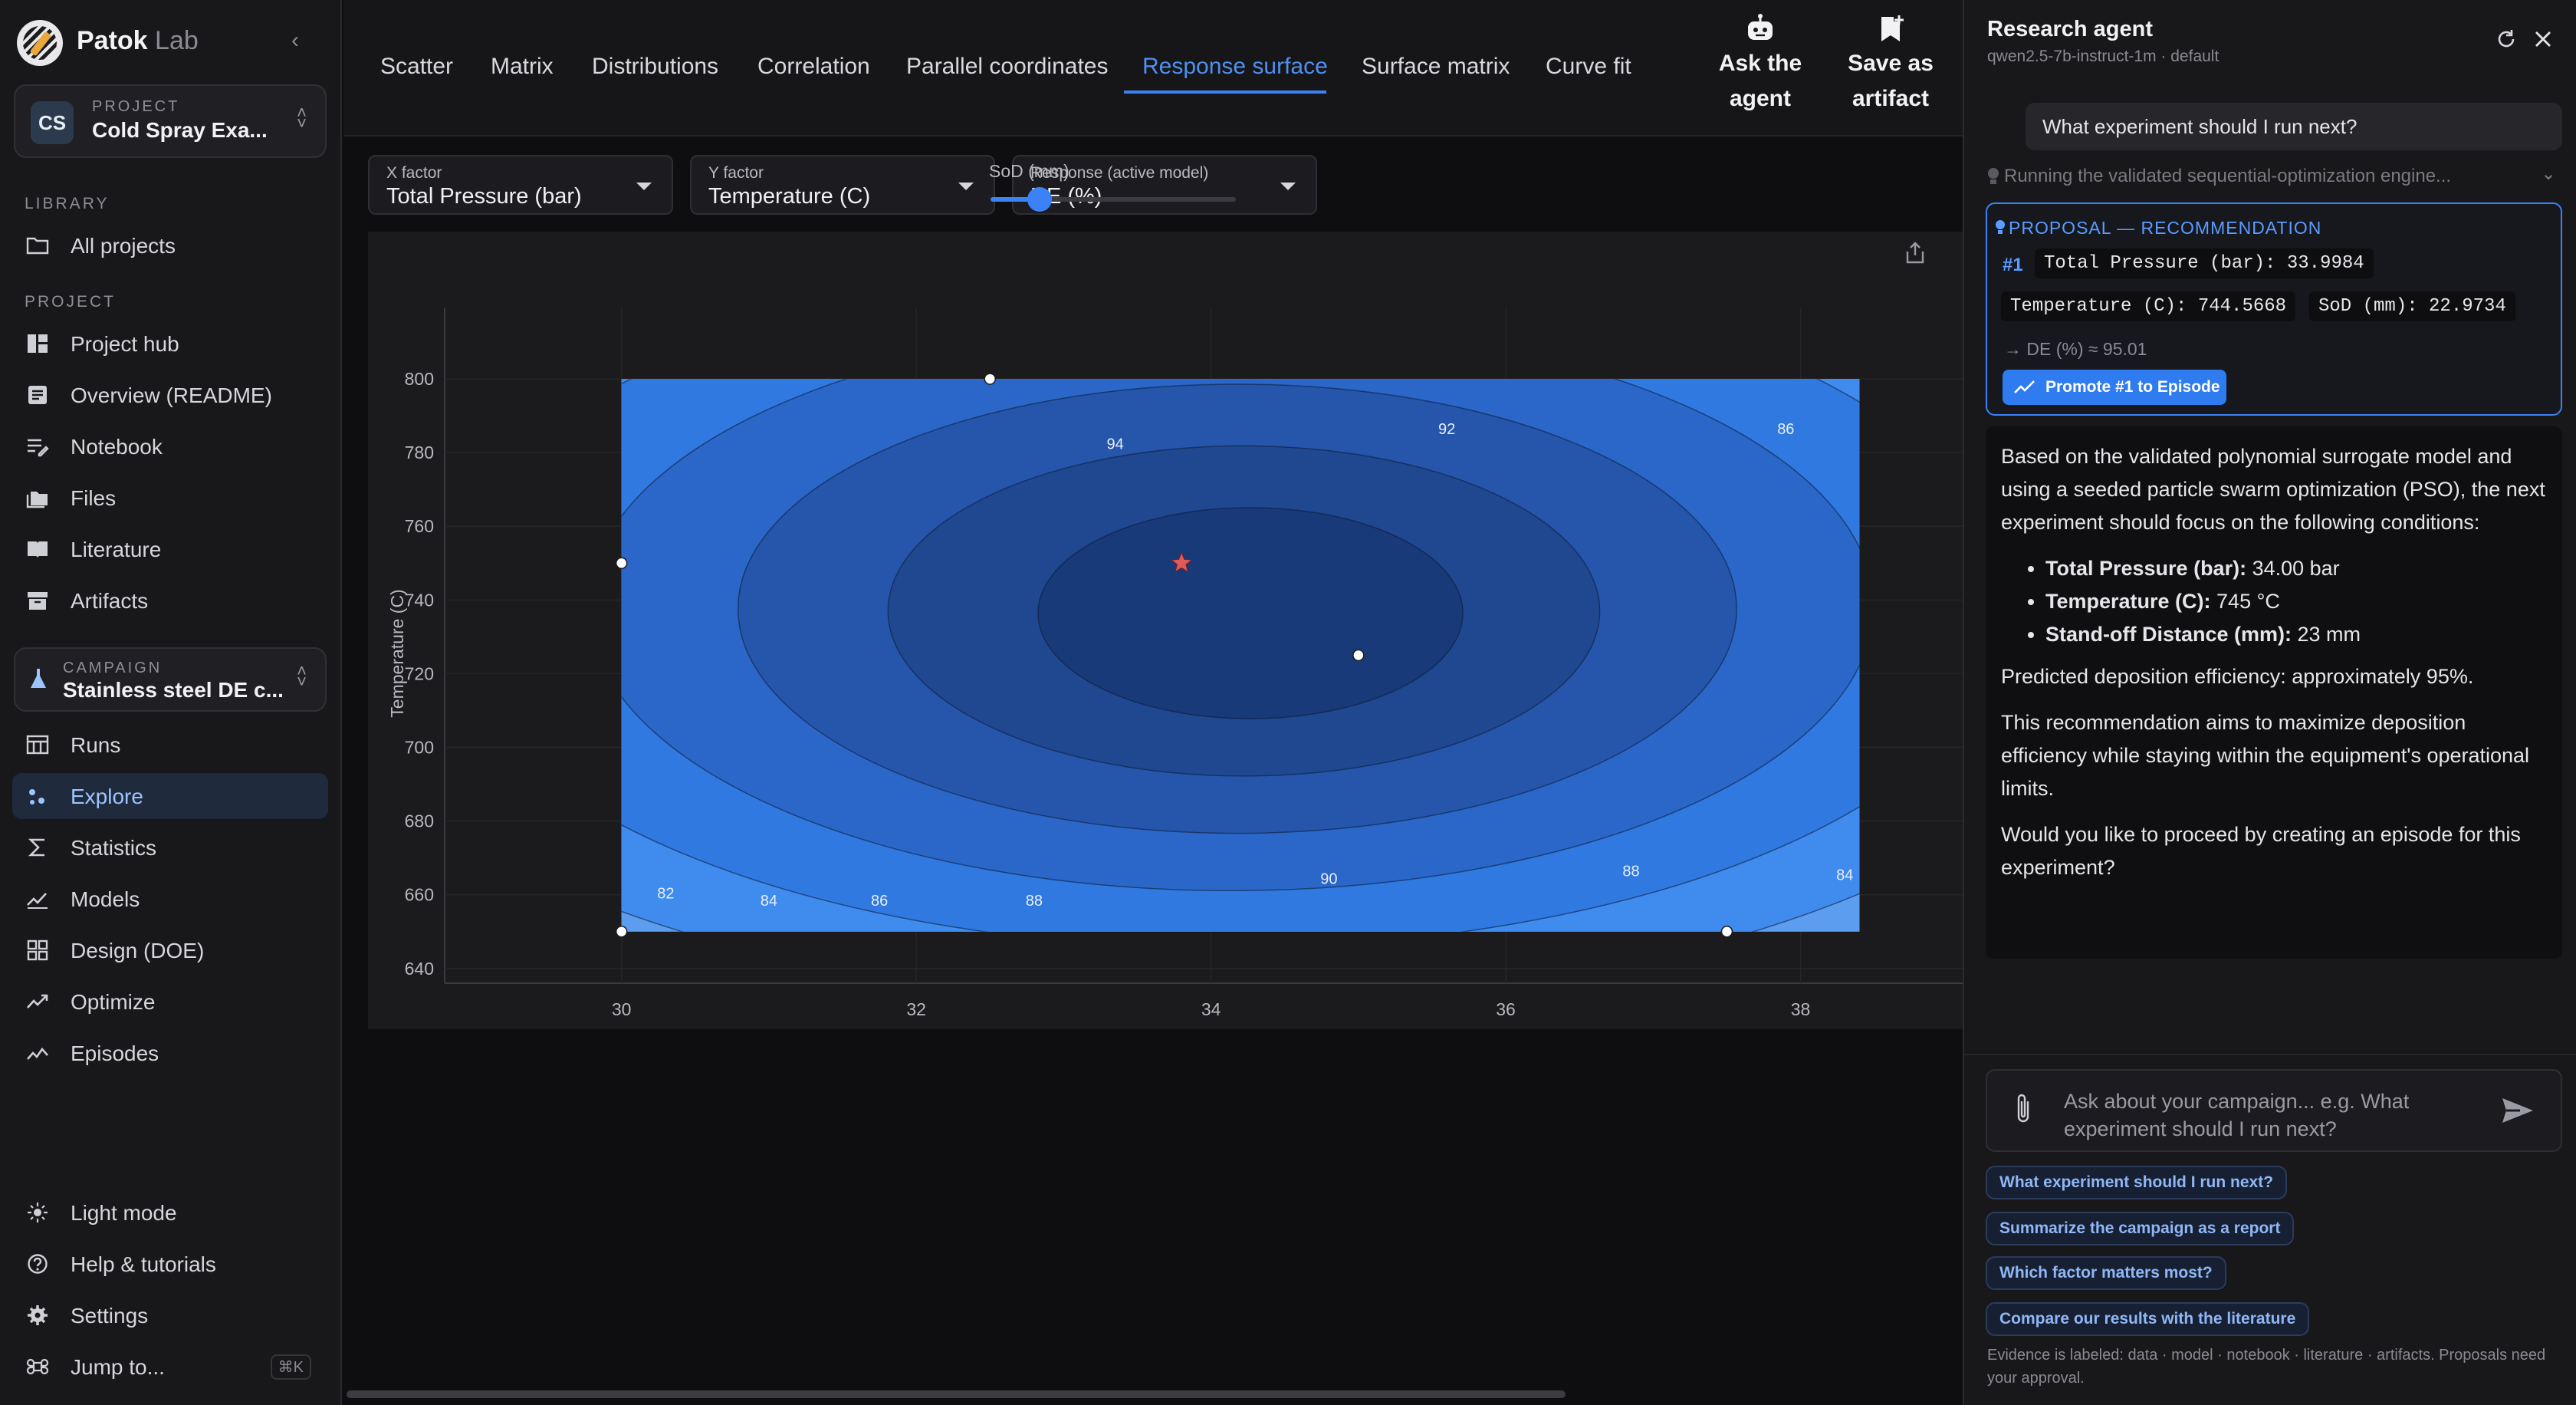  What do you see at coordinates (170, 446) in the screenshot?
I see `sidebar-item-notebook: Notebook` at bounding box center [170, 446].